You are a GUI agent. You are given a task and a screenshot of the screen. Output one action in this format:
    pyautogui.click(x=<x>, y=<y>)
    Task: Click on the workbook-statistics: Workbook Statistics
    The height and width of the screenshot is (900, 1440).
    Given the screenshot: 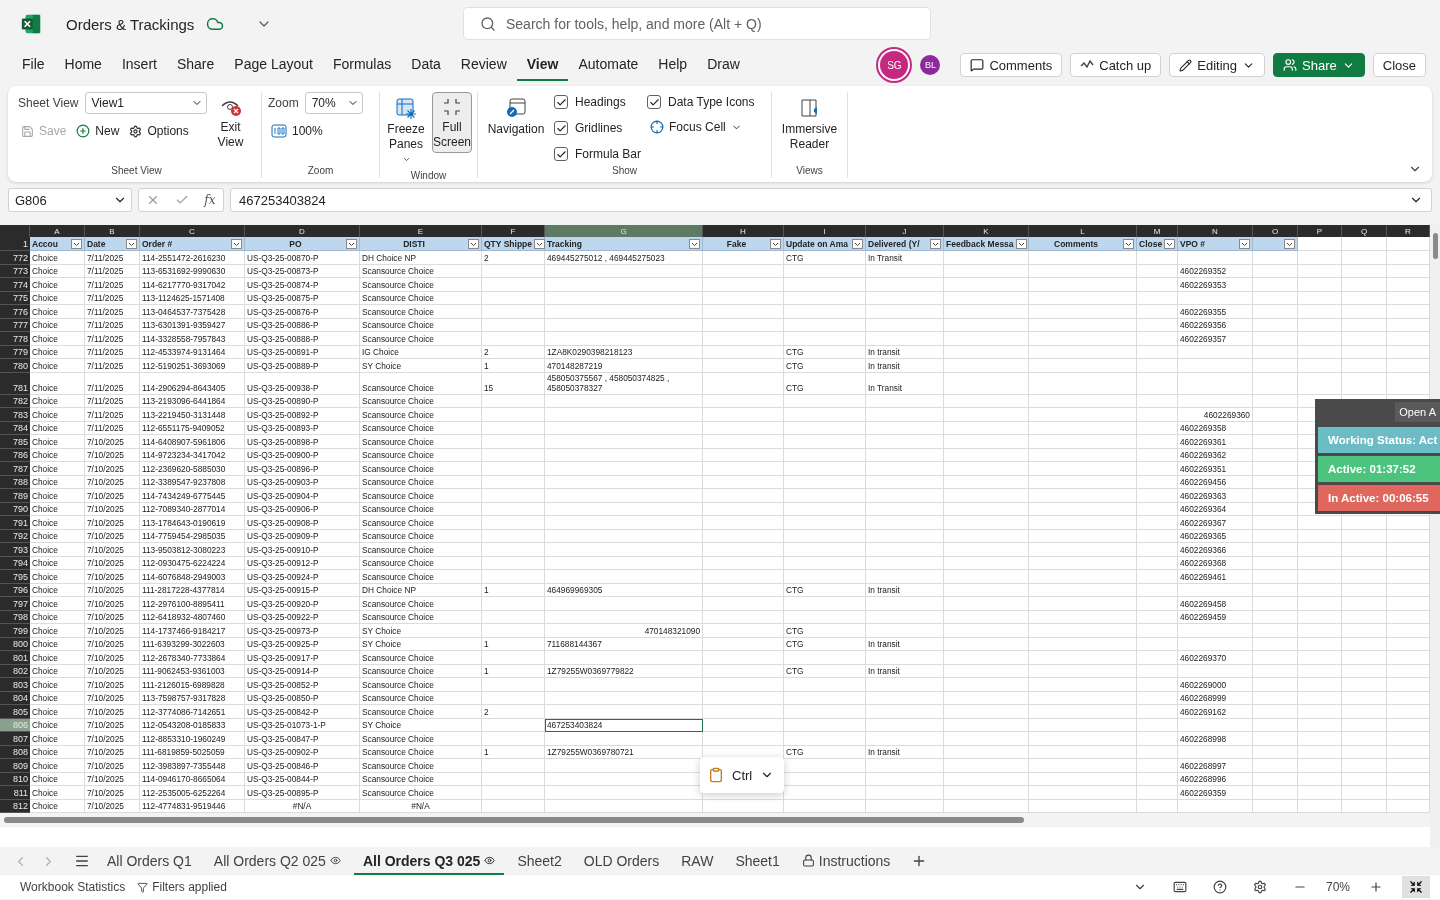 What is the action you would take?
    pyautogui.click(x=73, y=887)
    